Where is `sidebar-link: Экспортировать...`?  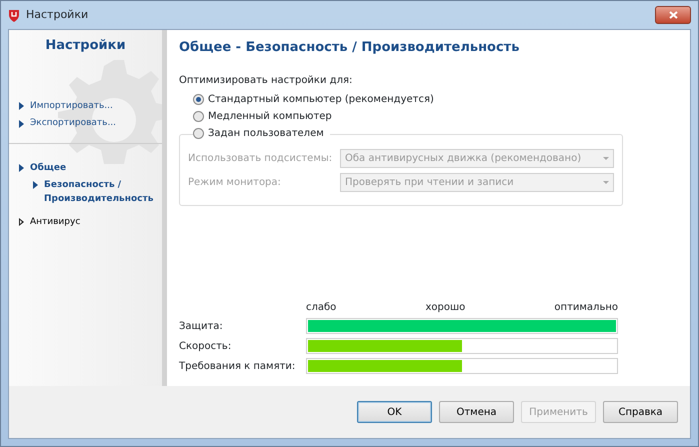 sidebar-link: Экспортировать... is located at coordinates (73, 123).